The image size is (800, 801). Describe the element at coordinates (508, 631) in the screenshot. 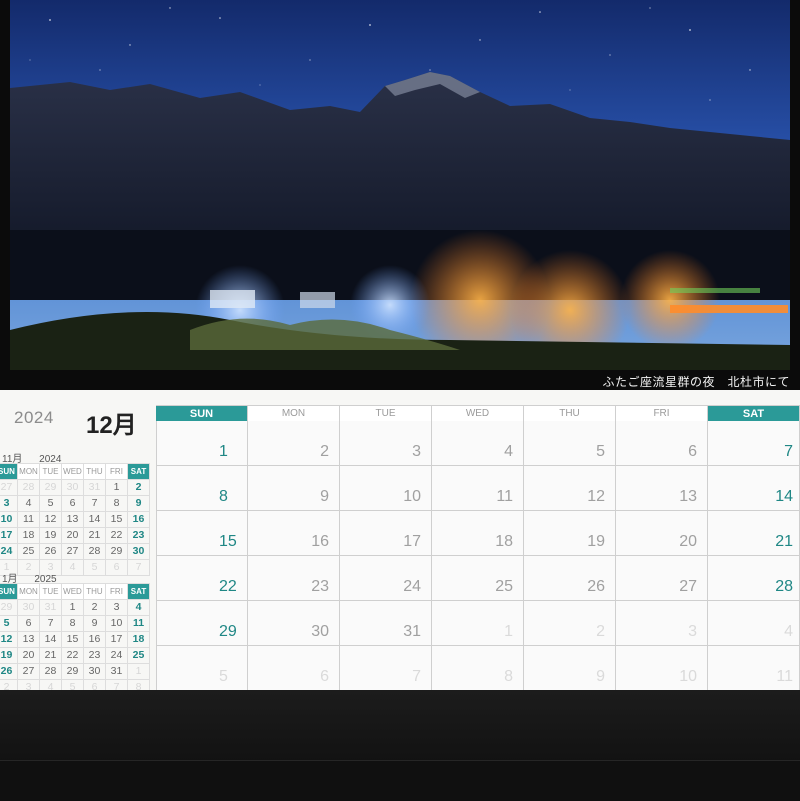

I see `day-number: 1` at that location.